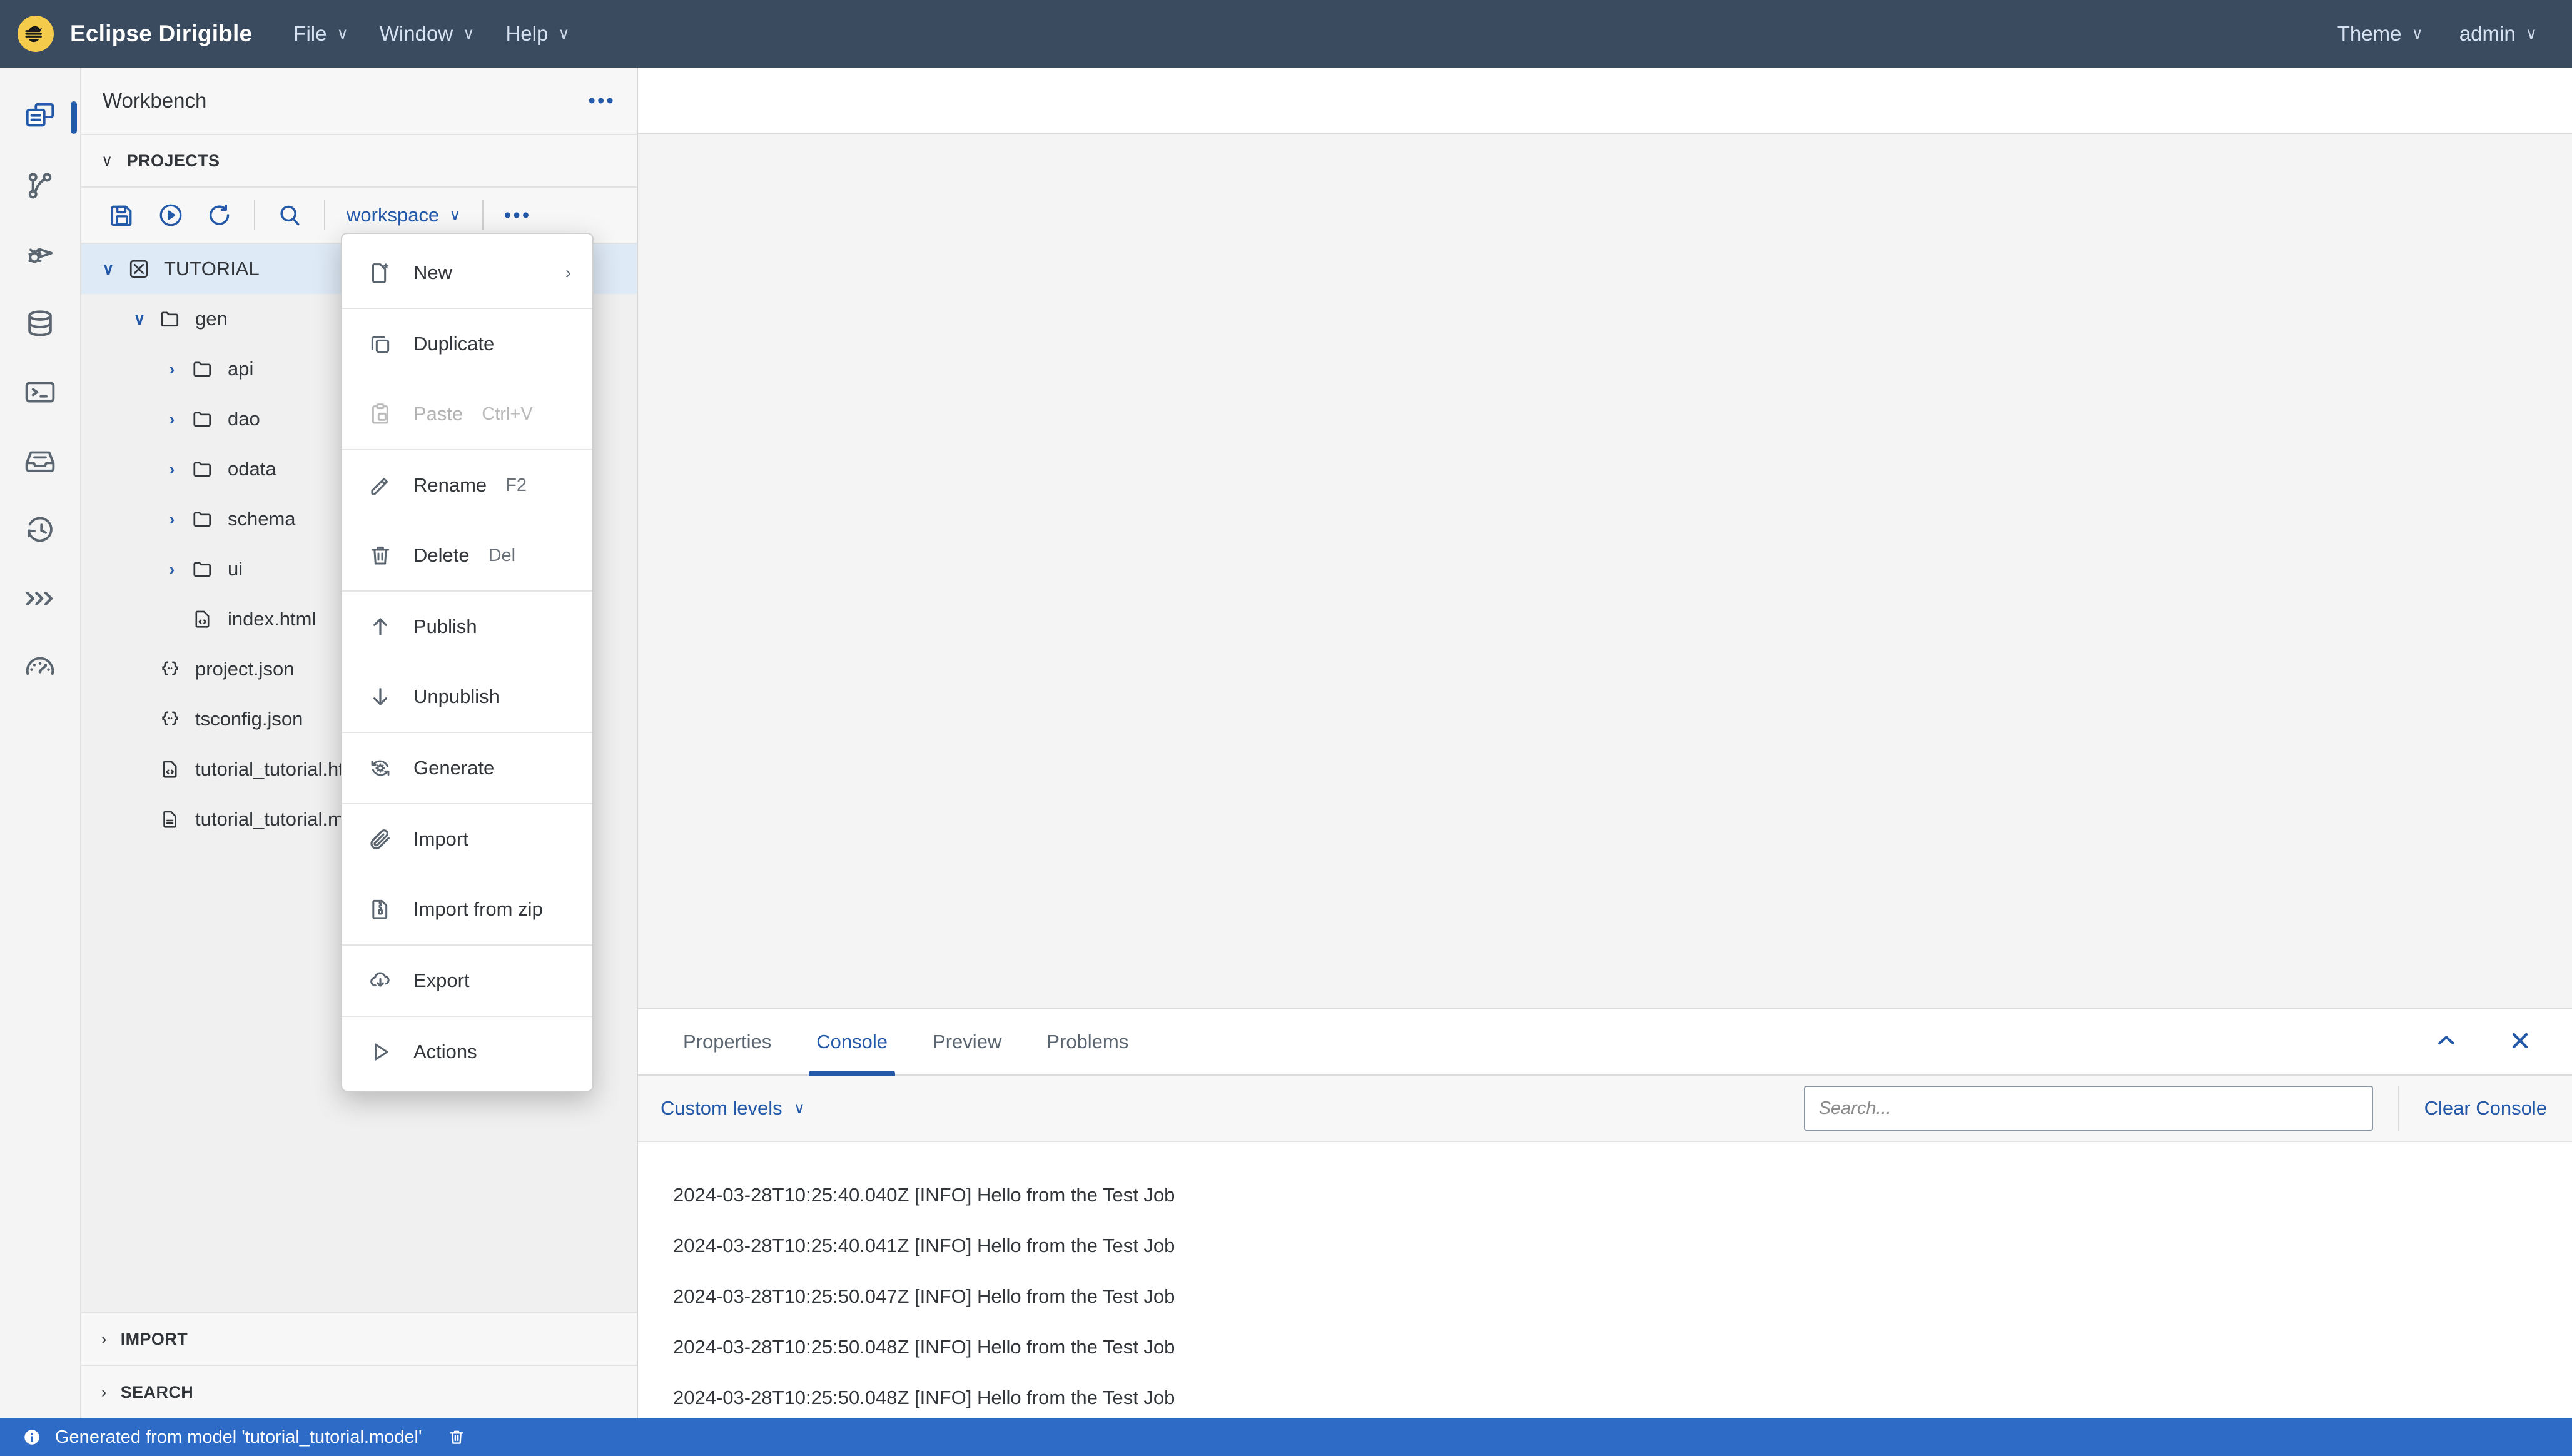  Describe the element at coordinates (537, 34) in the screenshot. I see `menu-help: Help ∨` at that location.